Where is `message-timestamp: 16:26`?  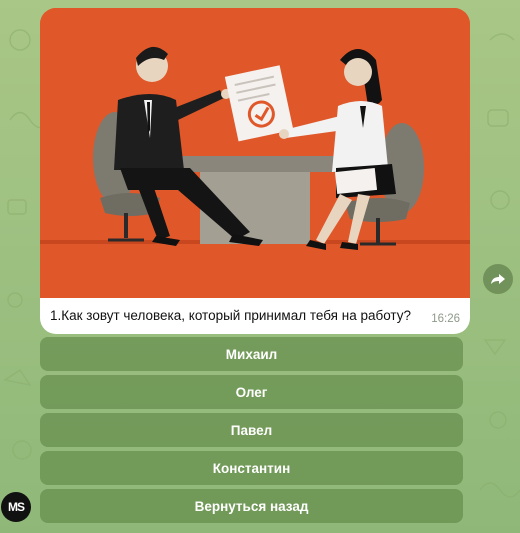 message-timestamp: 16:26 is located at coordinates (445, 319).